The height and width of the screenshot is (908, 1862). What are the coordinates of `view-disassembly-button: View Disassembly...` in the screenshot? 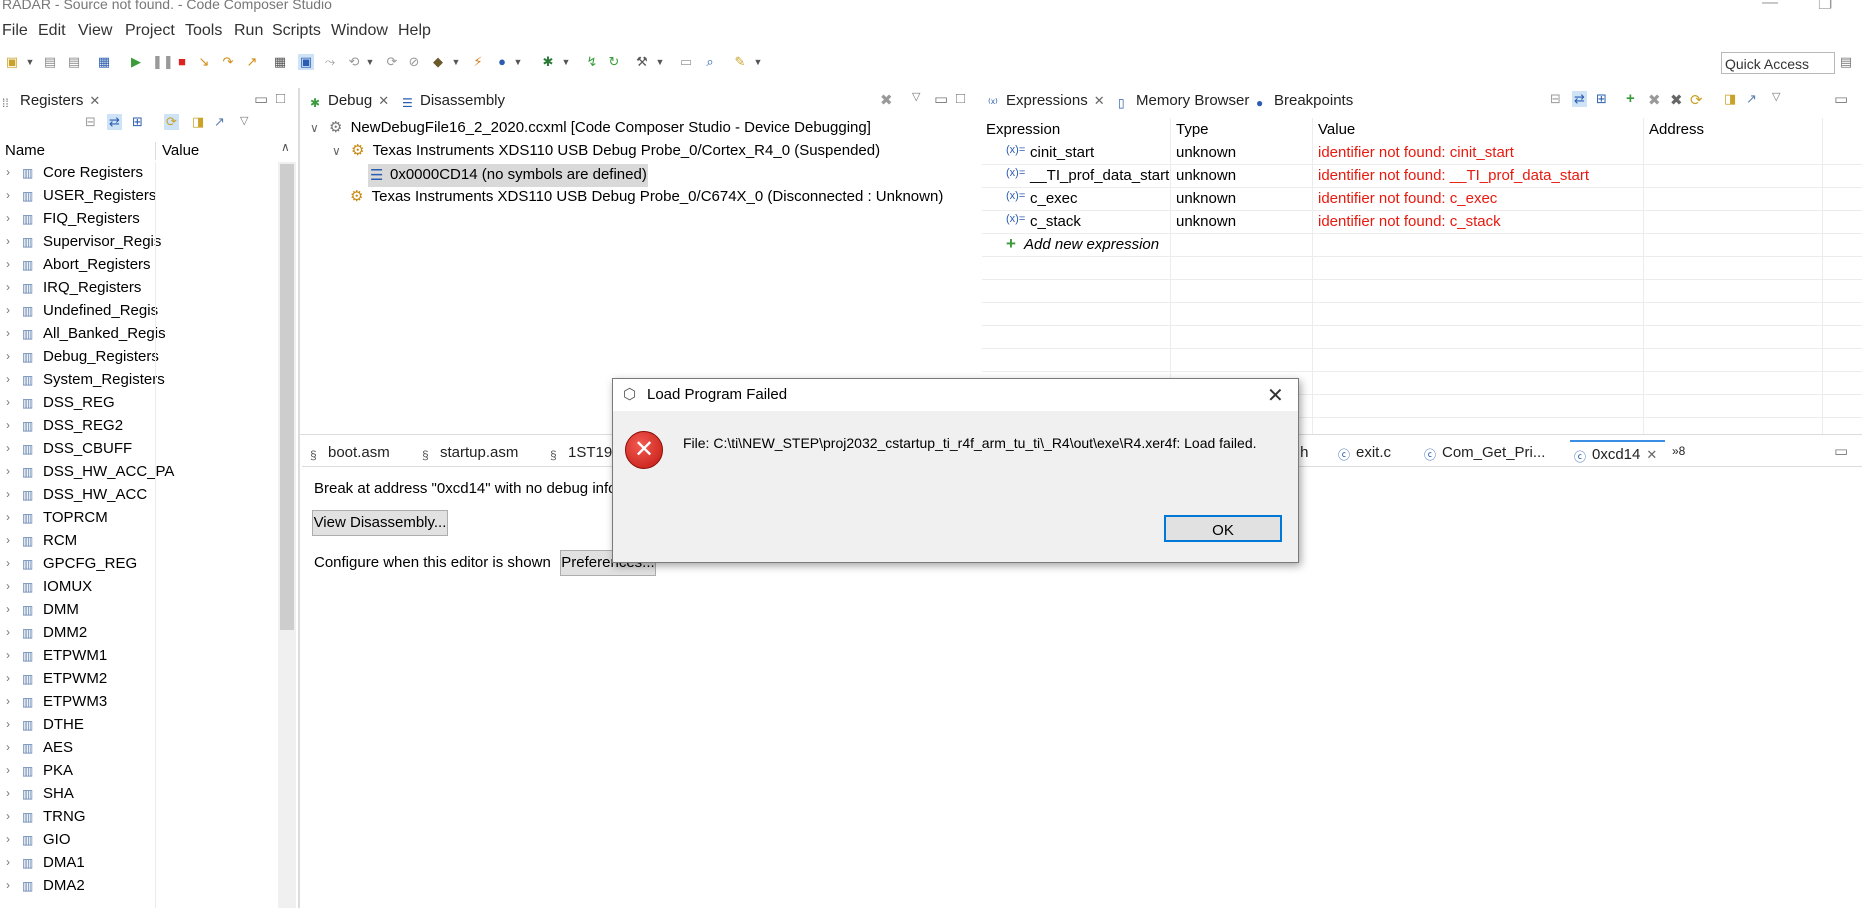 It's located at (380, 523).